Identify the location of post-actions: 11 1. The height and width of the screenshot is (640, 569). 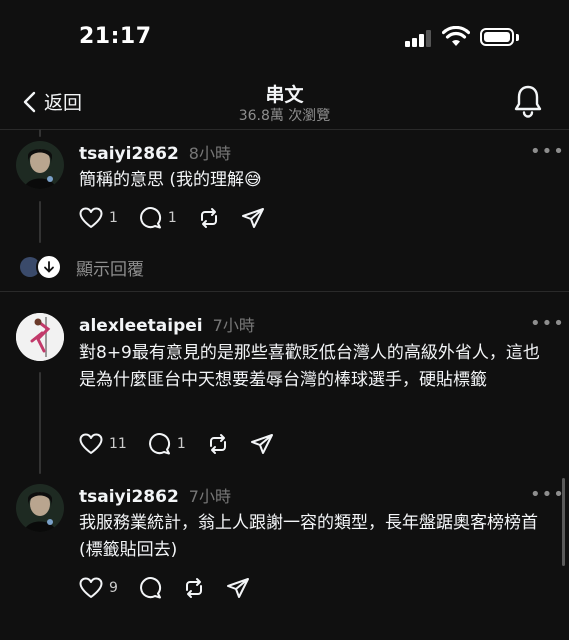
(186, 444).